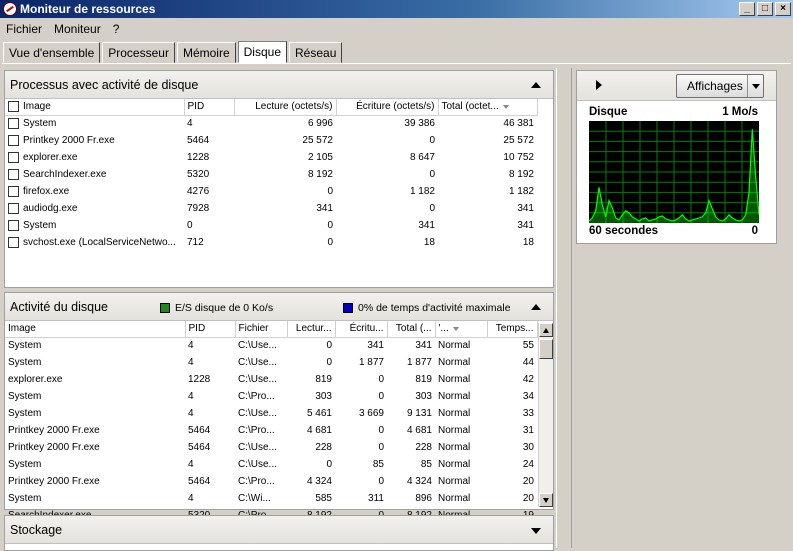 The height and width of the screenshot is (551, 793). What do you see at coordinates (261, 329) in the screenshot?
I see `col-file: Fichier` at bounding box center [261, 329].